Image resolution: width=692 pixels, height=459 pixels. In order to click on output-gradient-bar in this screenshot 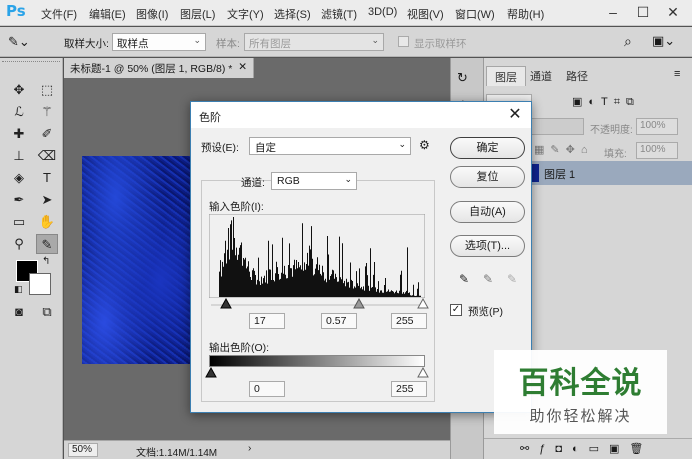, I will do `click(317, 361)`.